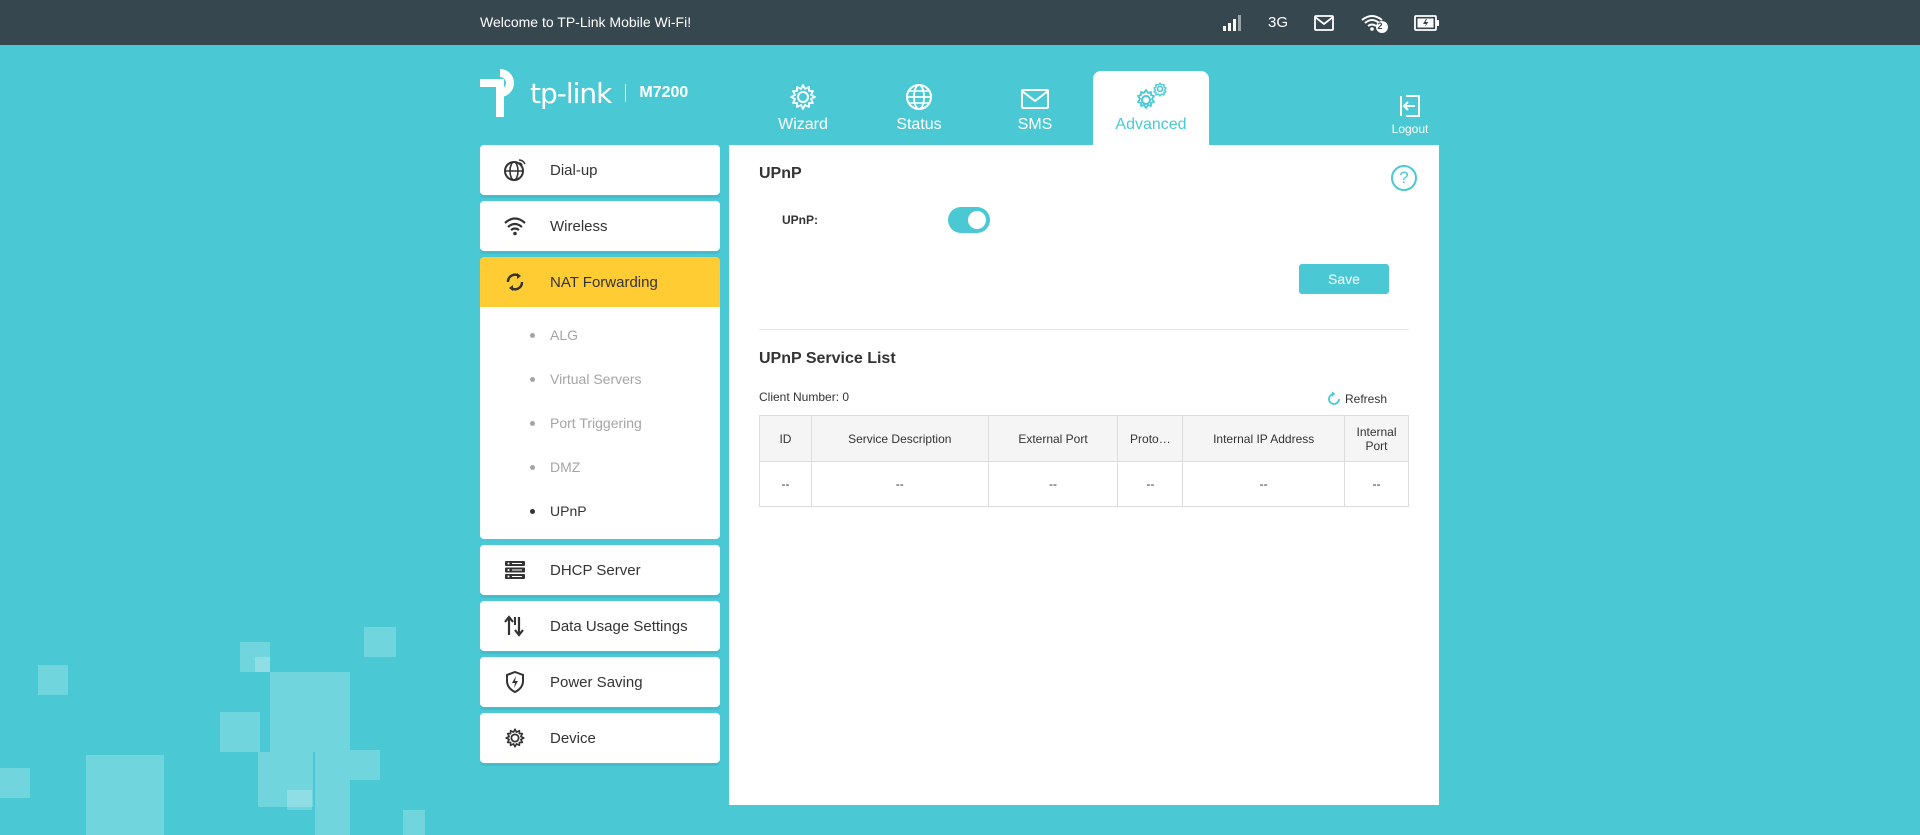 This screenshot has width=1920, height=835. I want to click on upnp-section-title: UPnP, so click(780, 173).